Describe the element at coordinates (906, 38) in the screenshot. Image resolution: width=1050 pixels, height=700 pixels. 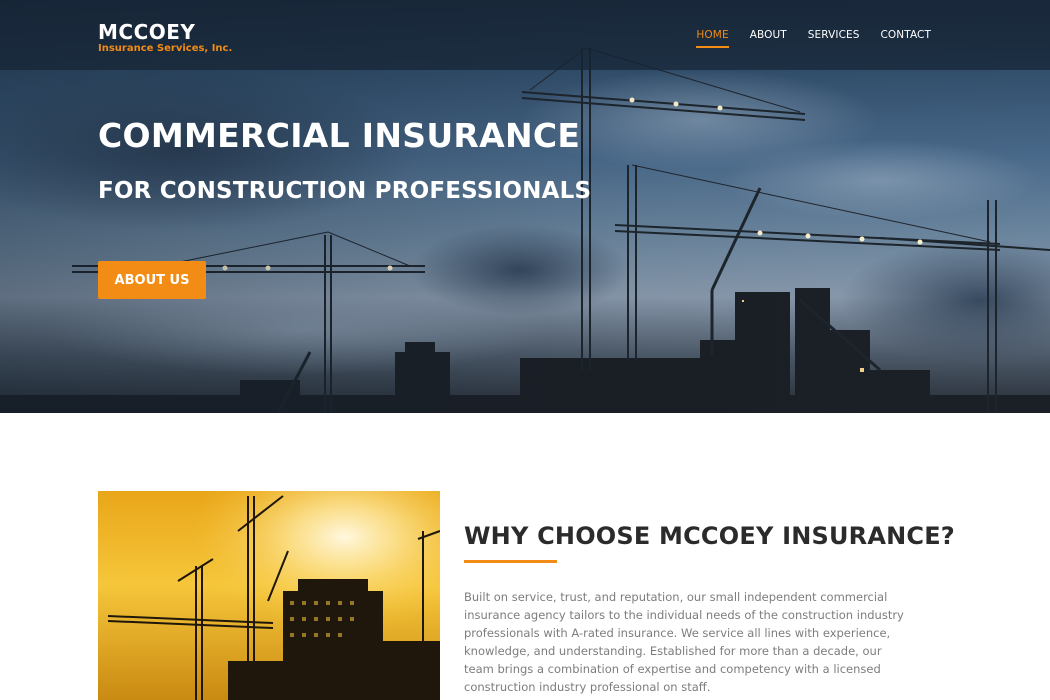
I see `nav-item-contact: CONTACT` at that location.